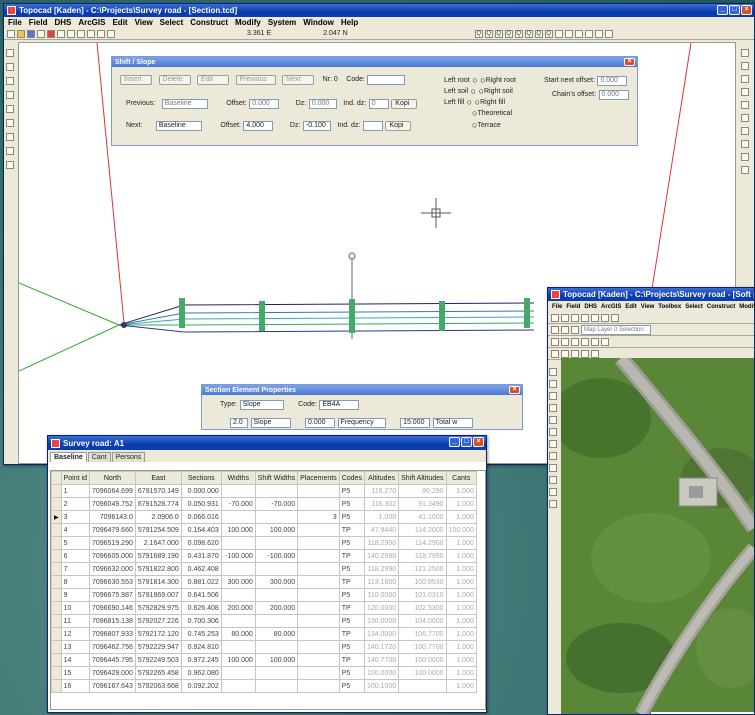  What do you see at coordinates (595, 317) in the screenshot?
I see `map-cut-icon` at bounding box center [595, 317].